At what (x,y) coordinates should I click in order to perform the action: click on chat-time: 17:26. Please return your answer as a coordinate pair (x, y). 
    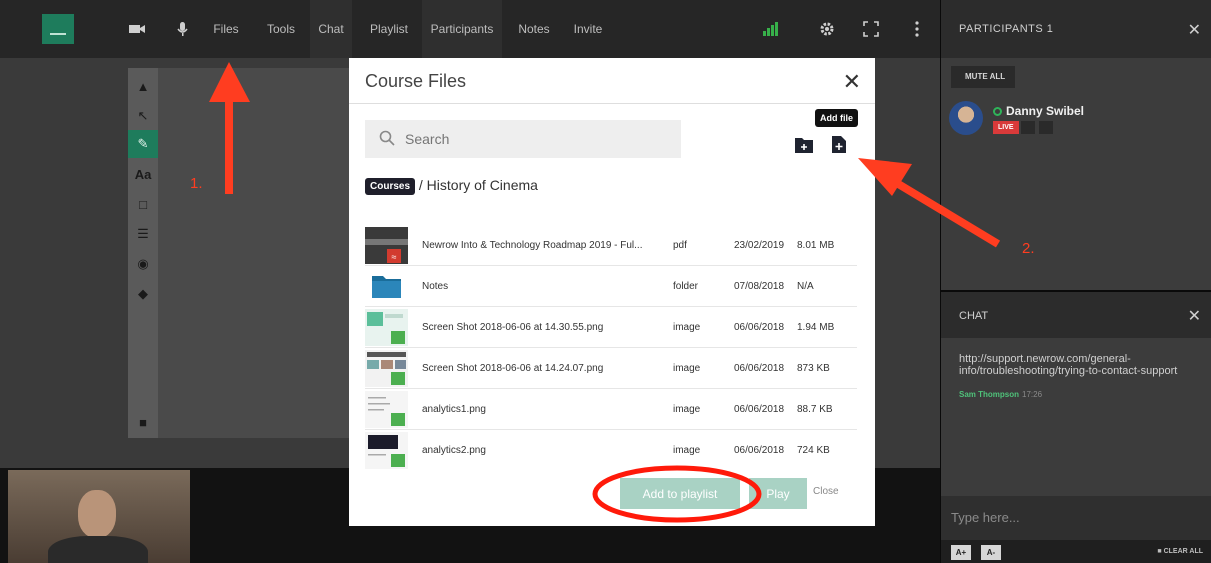
    Looking at the image, I should click on (1032, 394).